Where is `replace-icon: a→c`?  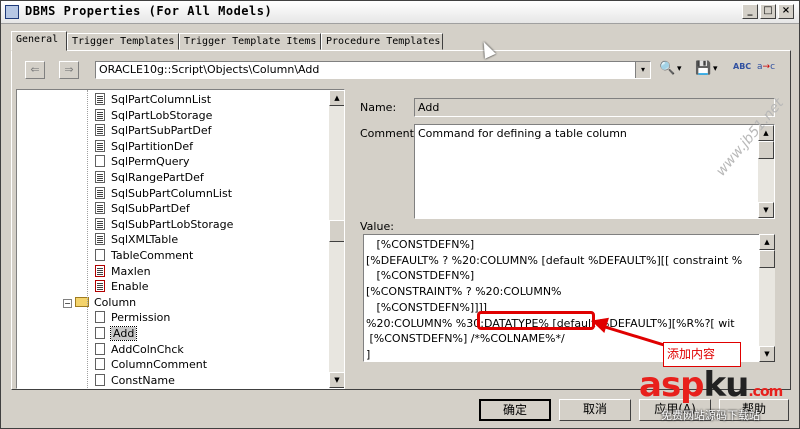
replace-icon: a→c is located at coordinates (766, 67).